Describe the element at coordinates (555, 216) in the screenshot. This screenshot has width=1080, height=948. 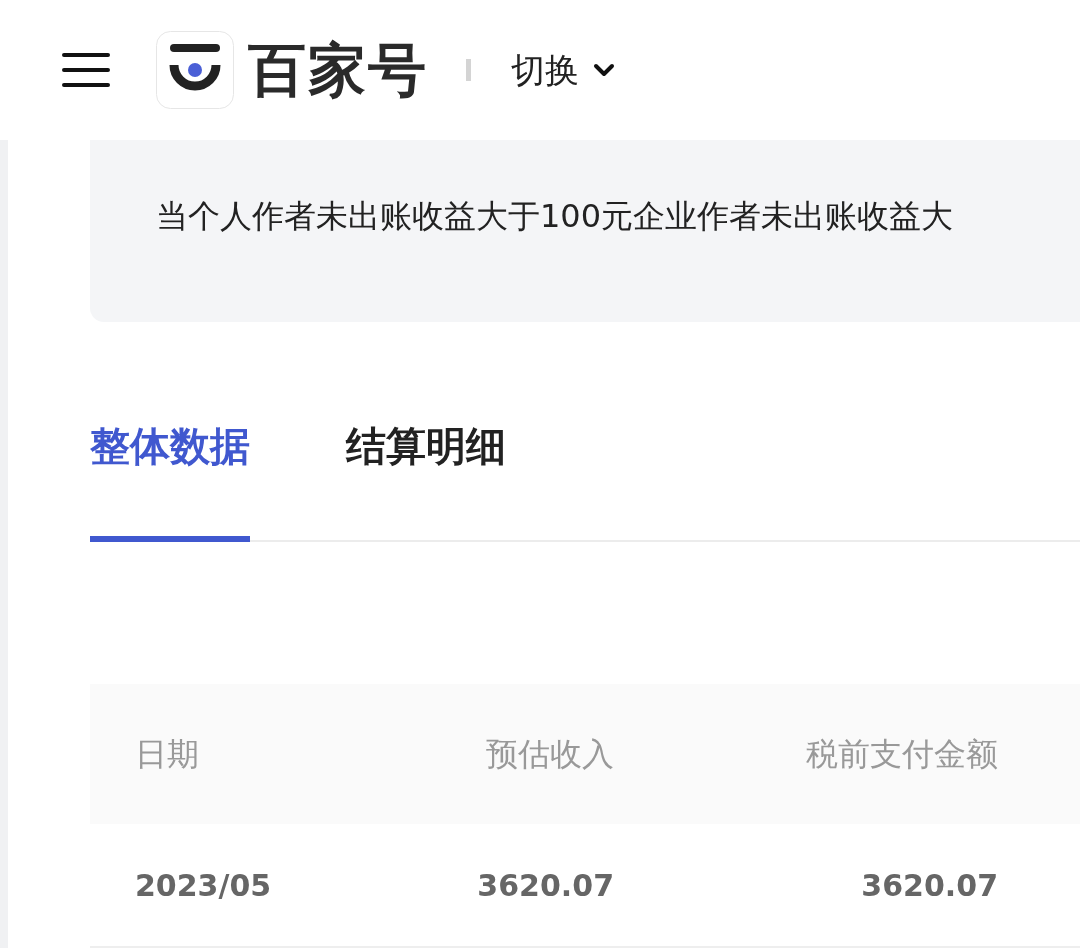
I see `notice-text: 当个人作者未出账收益大于100元企业作者未出账收益大` at that location.